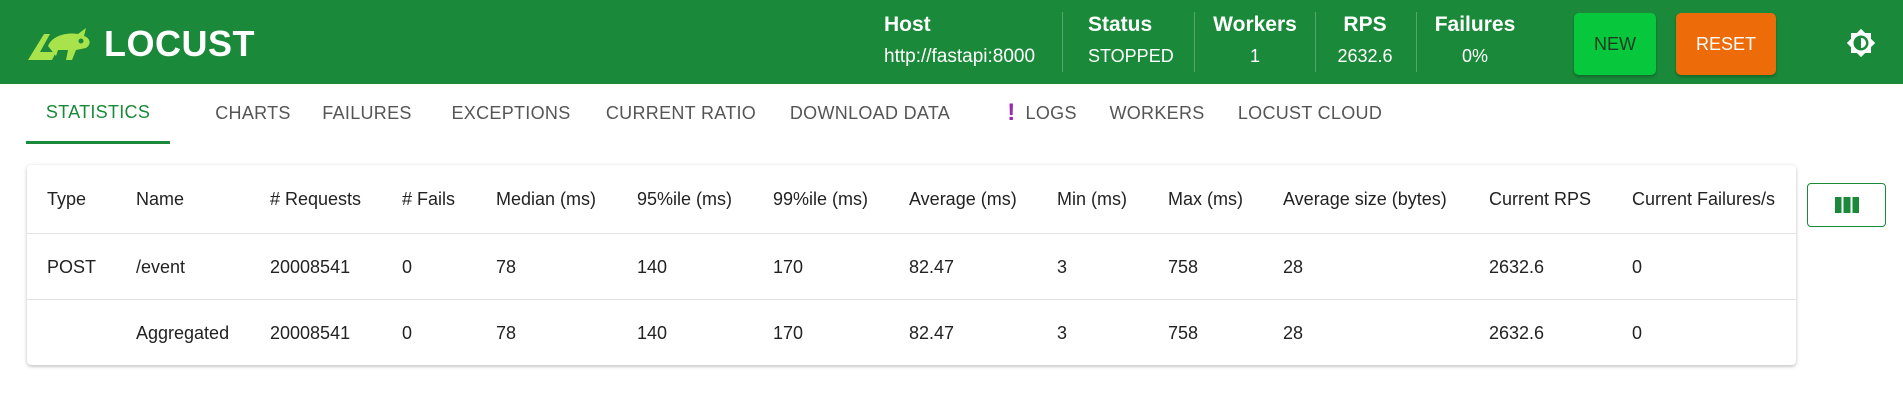 The width and height of the screenshot is (1903, 405). What do you see at coordinates (1475, 24) in the screenshot?
I see `failures-label: Failures` at bounding box center [1475, 24].